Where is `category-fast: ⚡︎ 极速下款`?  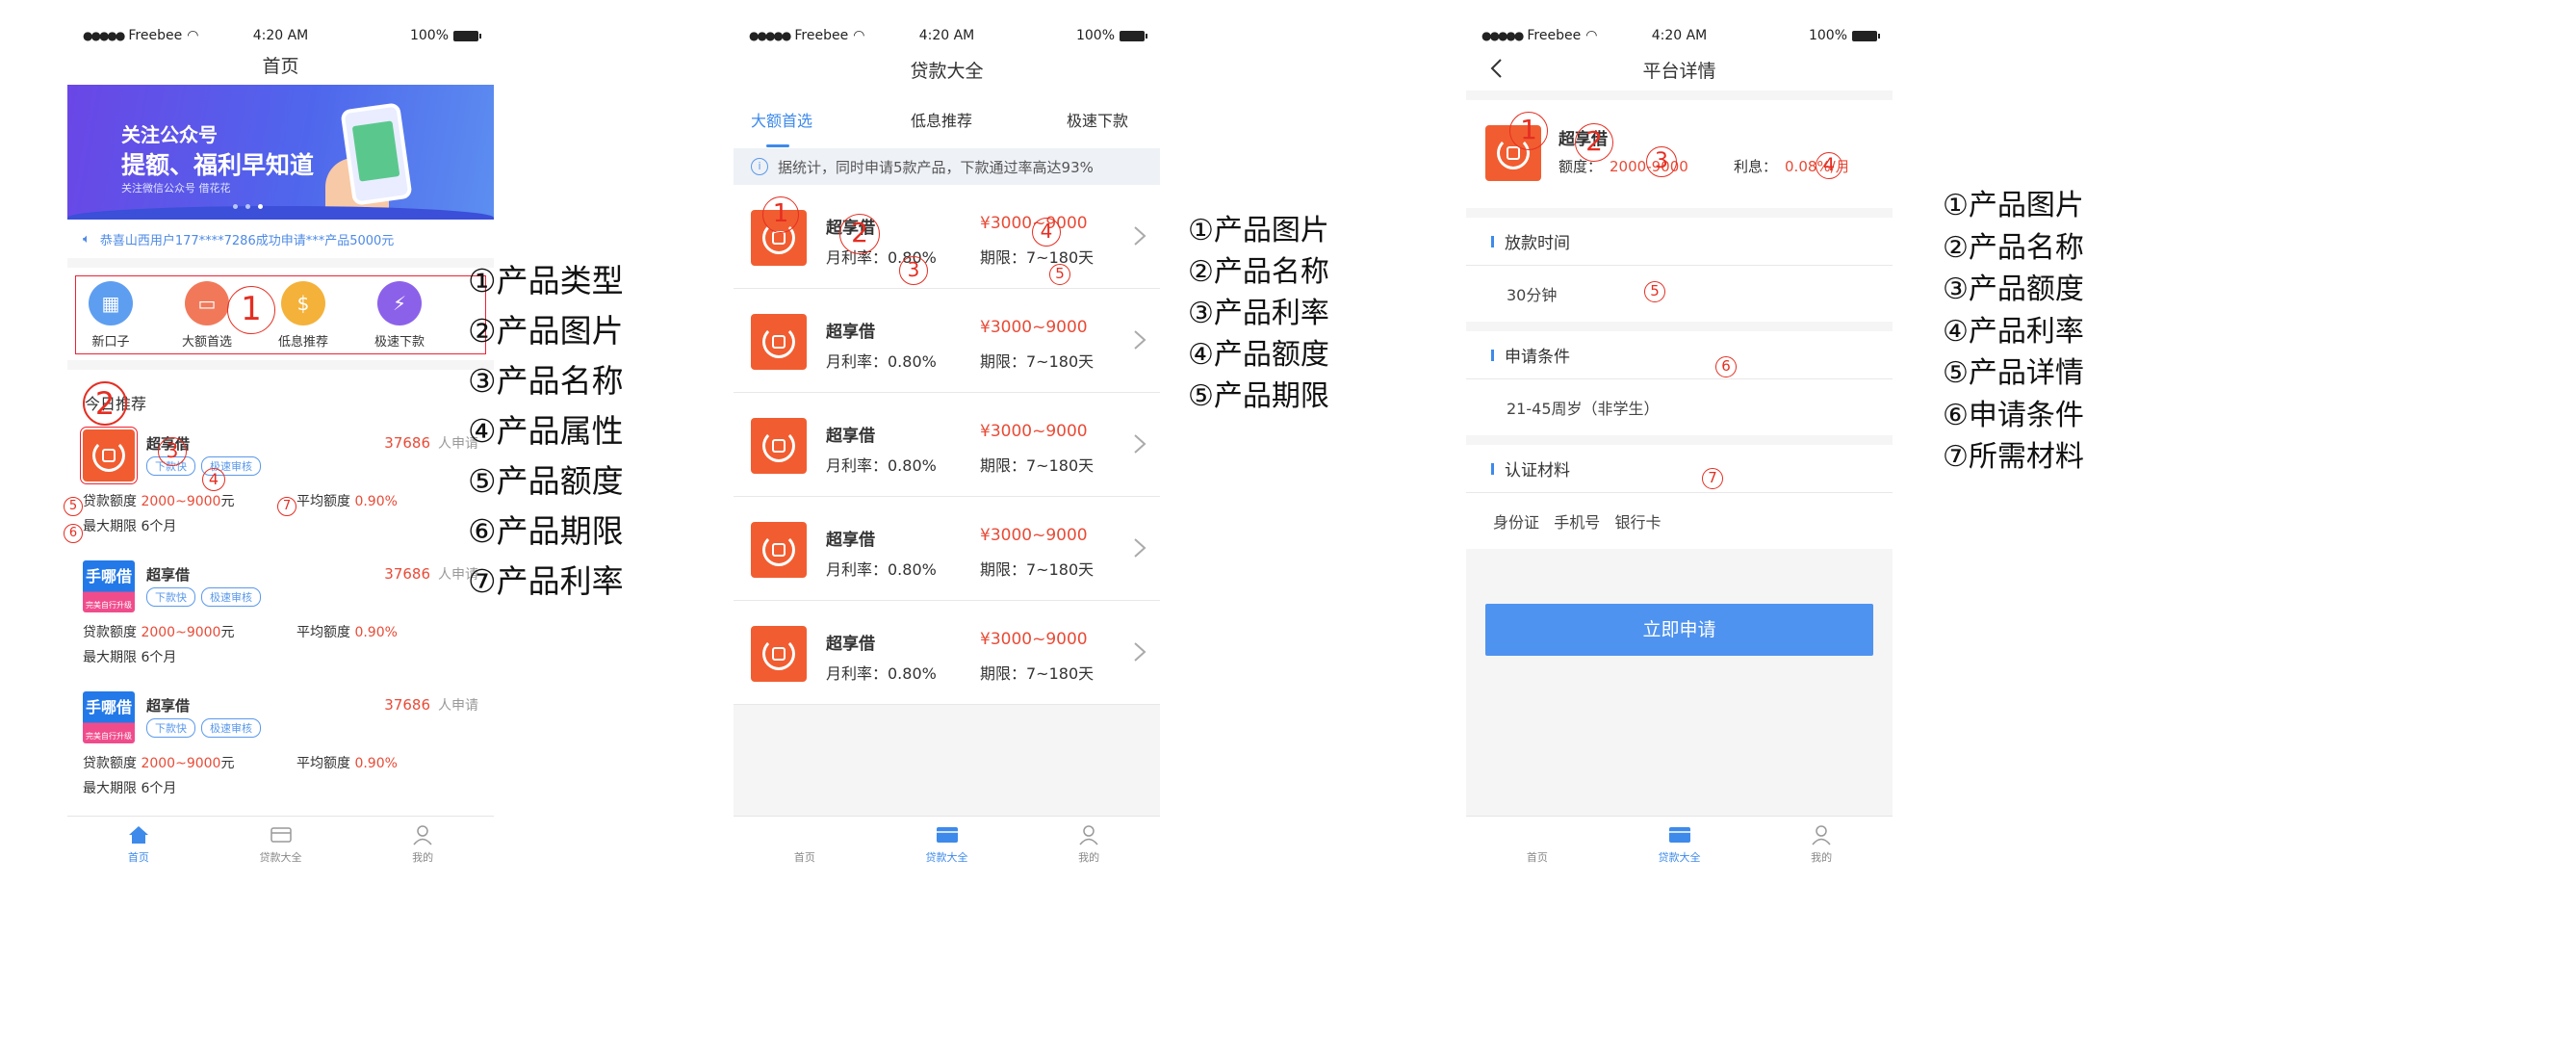 category-fast: ⚡︎ 极速下款 is located at coordinates (400, 315).